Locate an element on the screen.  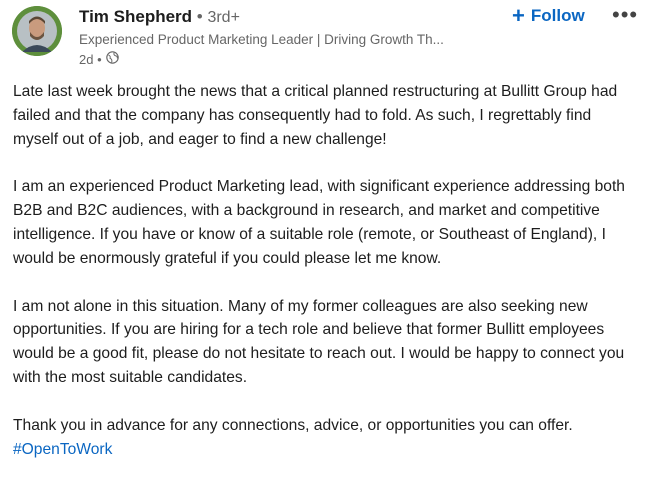
hashtag-link: #OpenToWork is located at coordinates (325, 450).